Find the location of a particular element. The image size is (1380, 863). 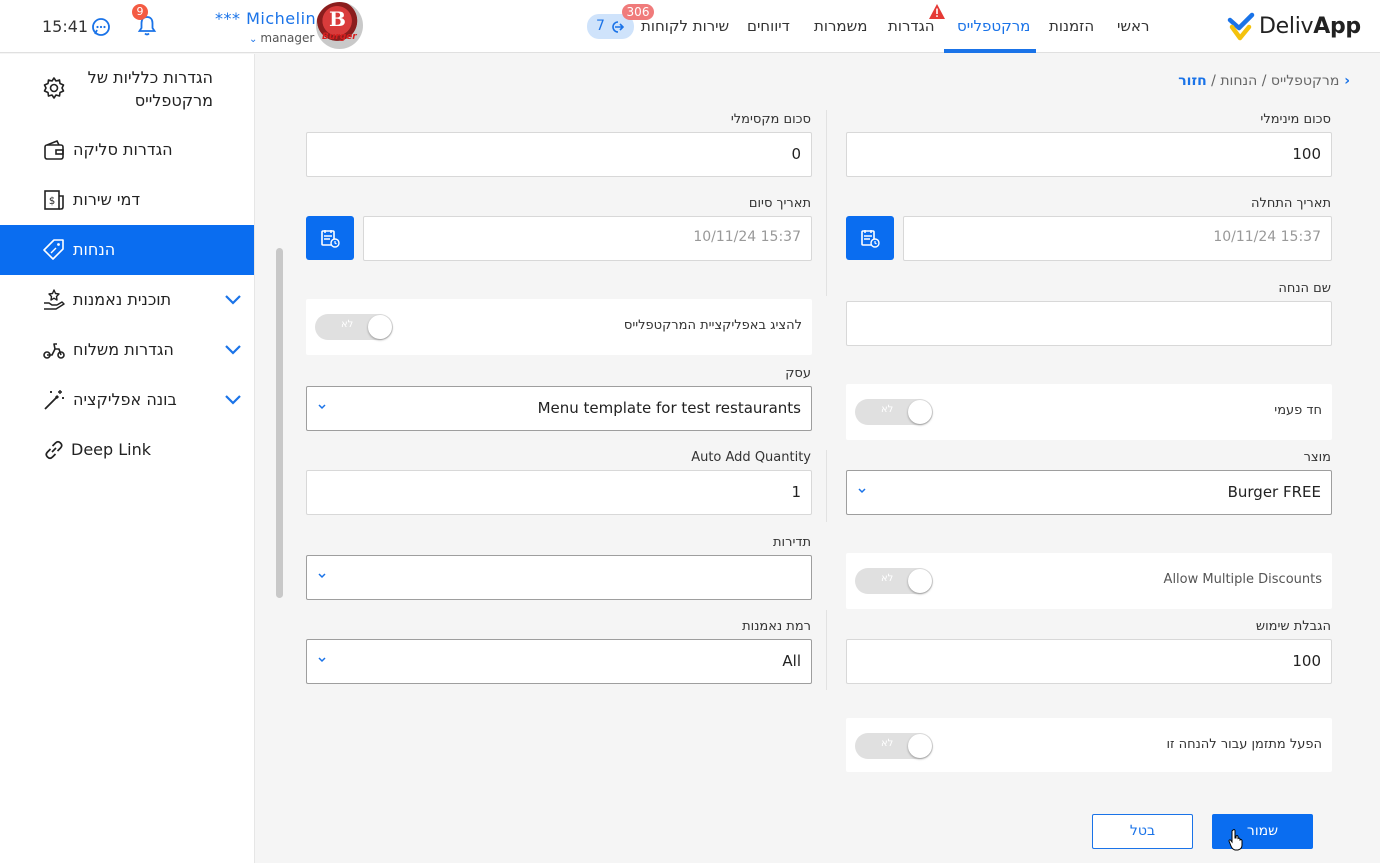

chat-icon is located at coordinates (101, 27).